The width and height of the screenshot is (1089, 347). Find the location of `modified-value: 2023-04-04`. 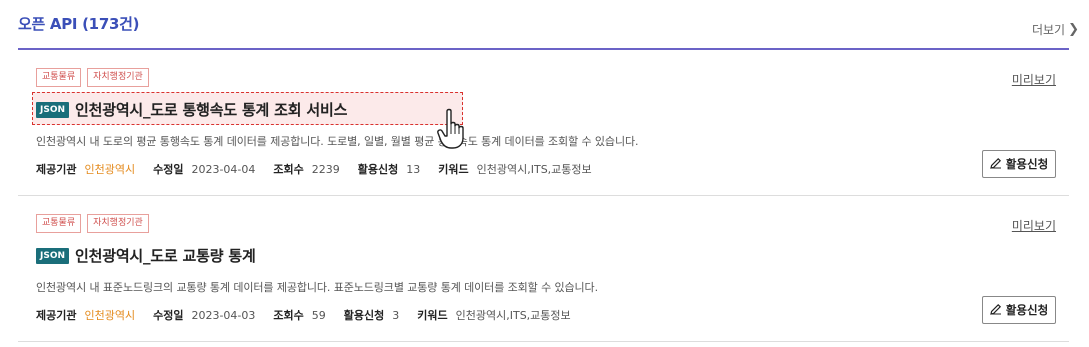

modified-value: 2023-04-04 is located at coordinates (223, 169).